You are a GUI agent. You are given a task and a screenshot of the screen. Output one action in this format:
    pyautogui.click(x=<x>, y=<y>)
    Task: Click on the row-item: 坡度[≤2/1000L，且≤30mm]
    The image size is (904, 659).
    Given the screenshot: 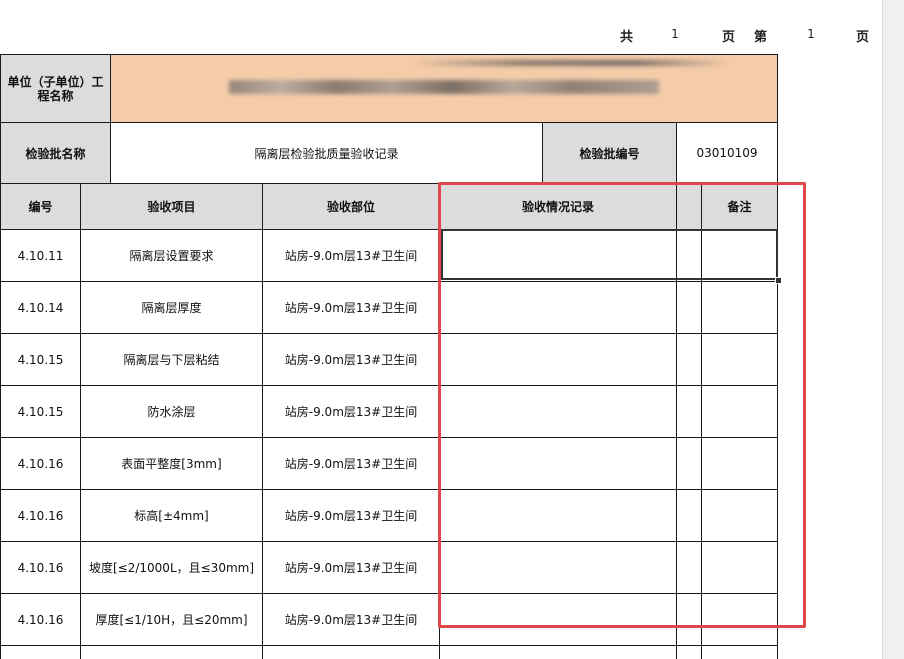 What is the action you would take?
    pyautogui.click(x=171, y=567)
    